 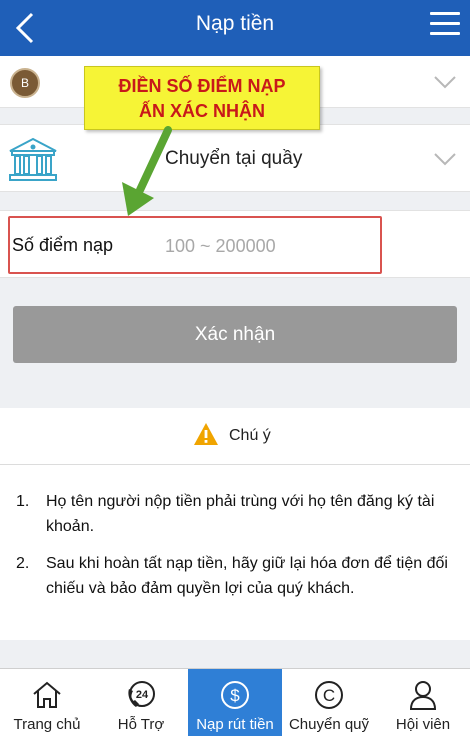 I want to click on nav-item-home: Trang chủ, so click(x=47, y=702).